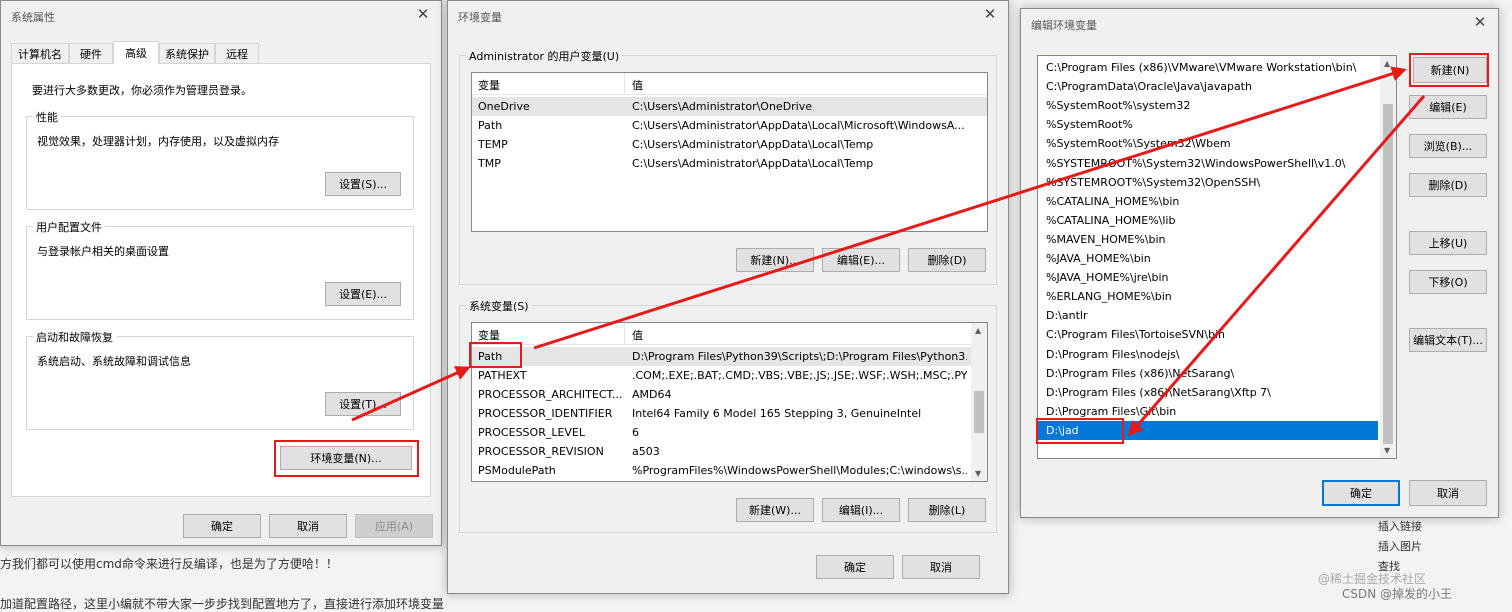  I want to click on table-row: OneDrive C:\Users\Administrator\OneDrive, so click(729, 106).